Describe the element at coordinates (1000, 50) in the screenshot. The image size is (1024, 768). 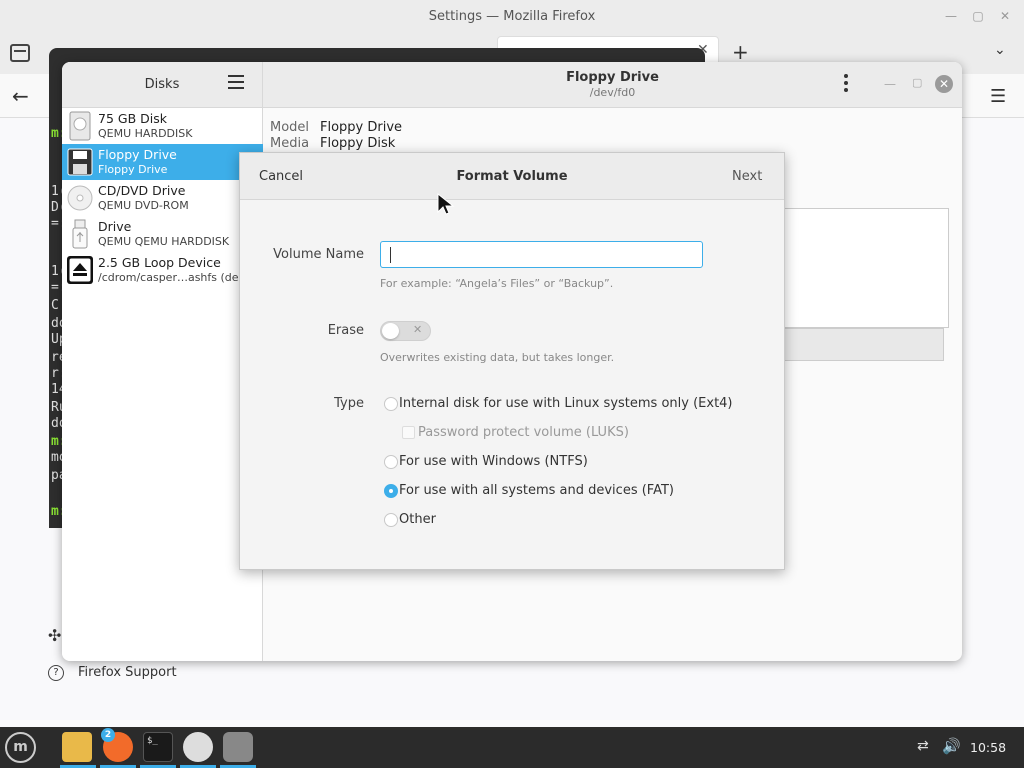
I see `list-all-tabs-button: ⌄` at that location.